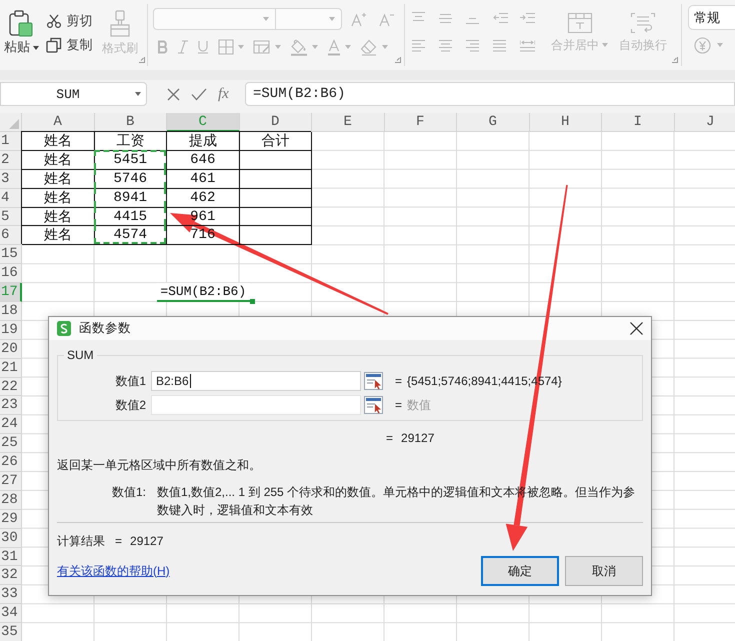 The image size is (735, 641). Describe the element at coordinates (276, 122) in the screenshot. I see `column-header: D` at that location.